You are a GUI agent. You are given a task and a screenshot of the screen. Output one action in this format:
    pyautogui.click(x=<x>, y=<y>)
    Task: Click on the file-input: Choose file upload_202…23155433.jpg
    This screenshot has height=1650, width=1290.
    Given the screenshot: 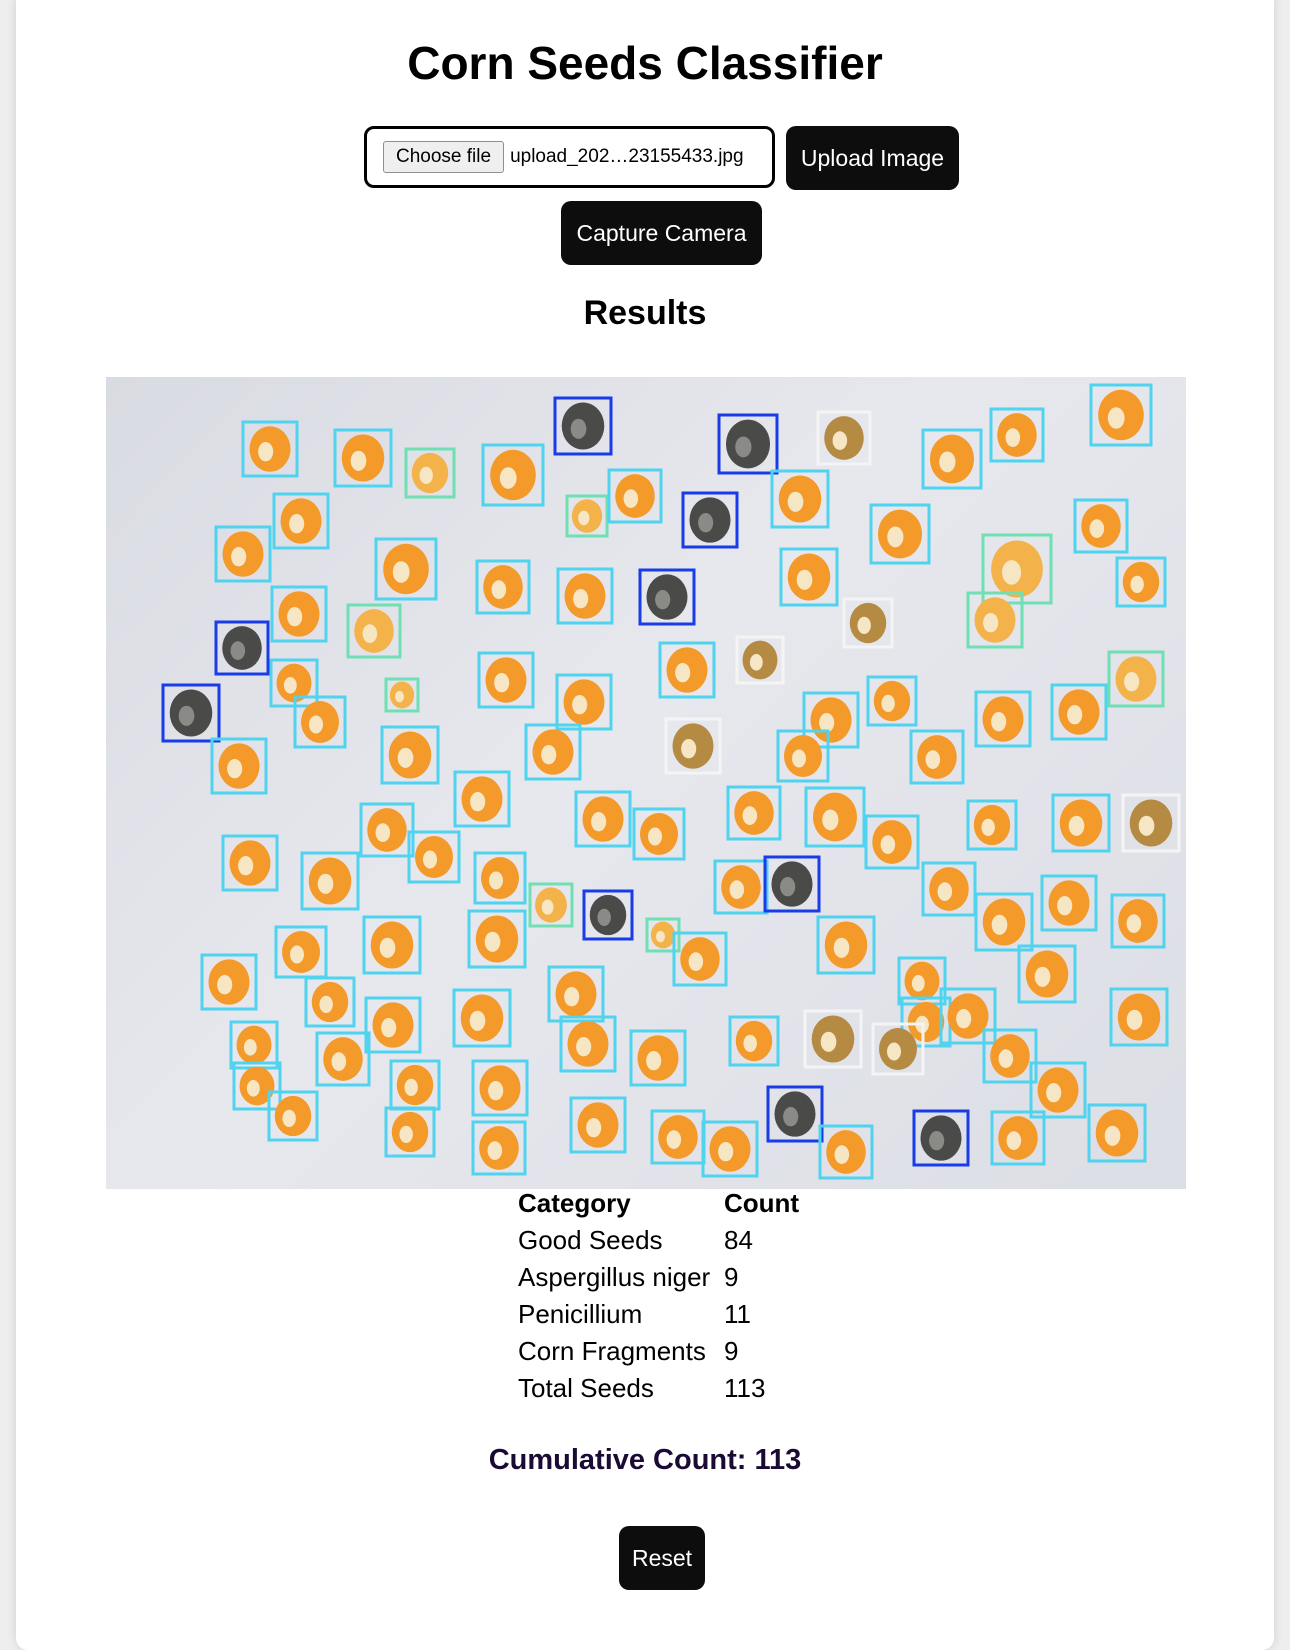 What is the action you would take?
    pyautogui.click(x=569, y=157)
    